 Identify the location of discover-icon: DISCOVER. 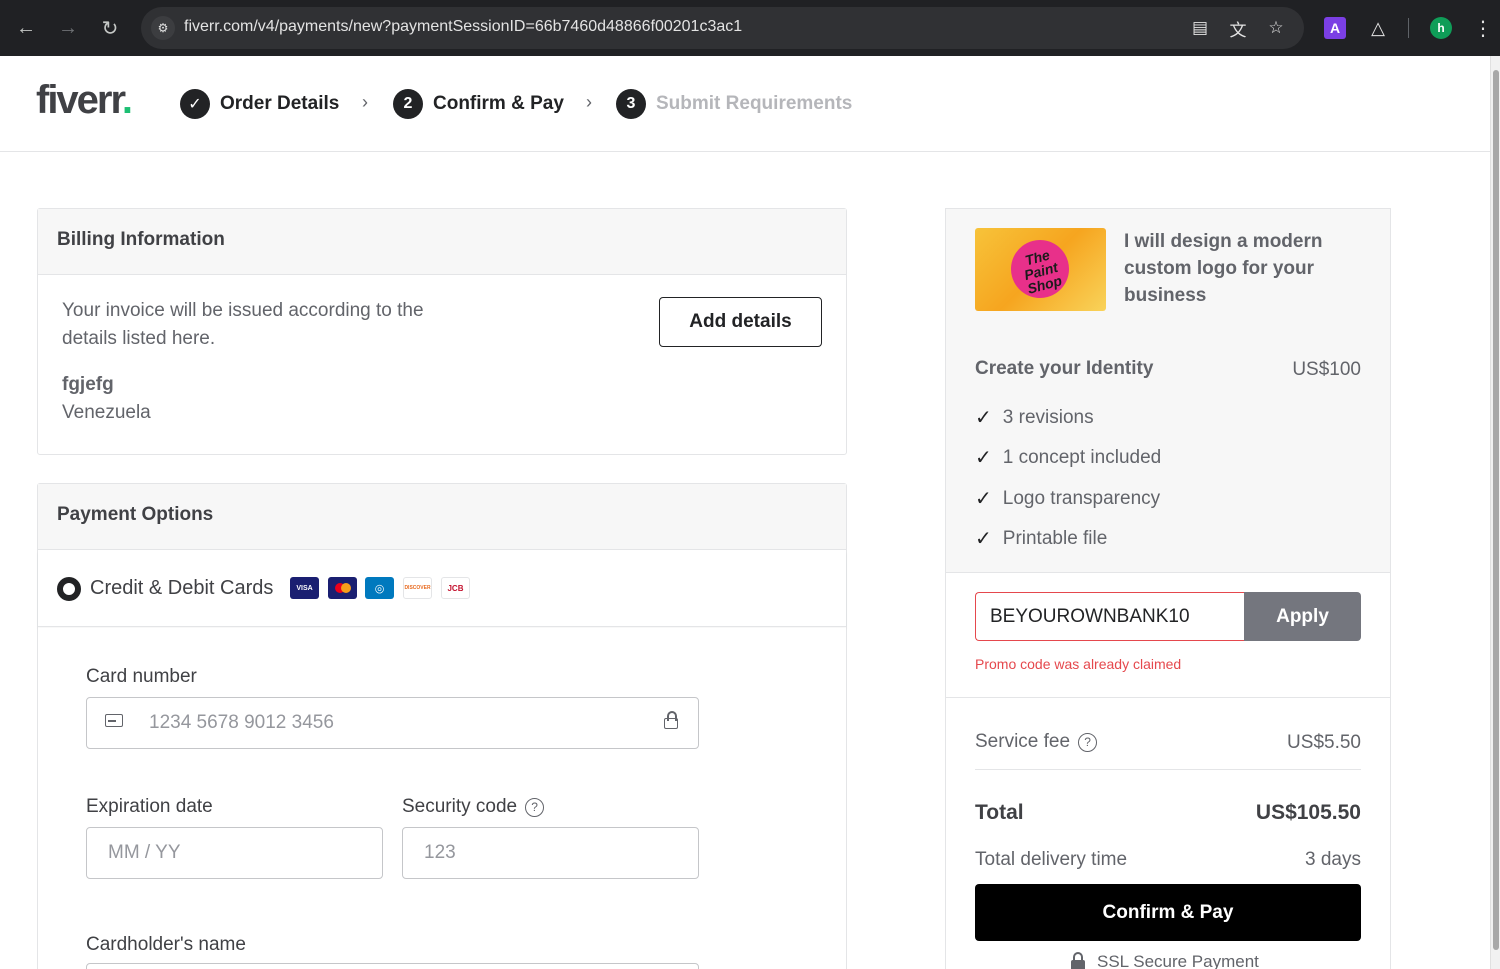
(417, 588).